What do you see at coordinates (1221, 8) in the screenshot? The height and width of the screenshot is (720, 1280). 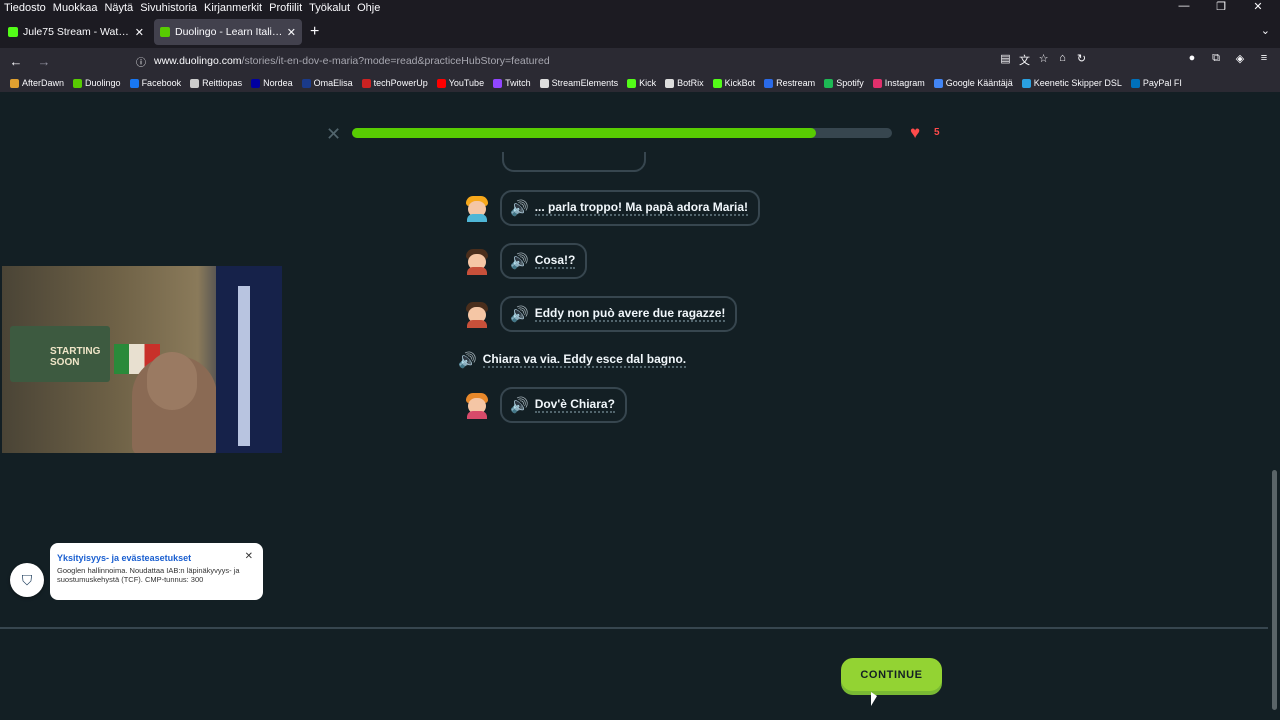 I see `restore-icon: ❐` at bounding box center [1221, 8].